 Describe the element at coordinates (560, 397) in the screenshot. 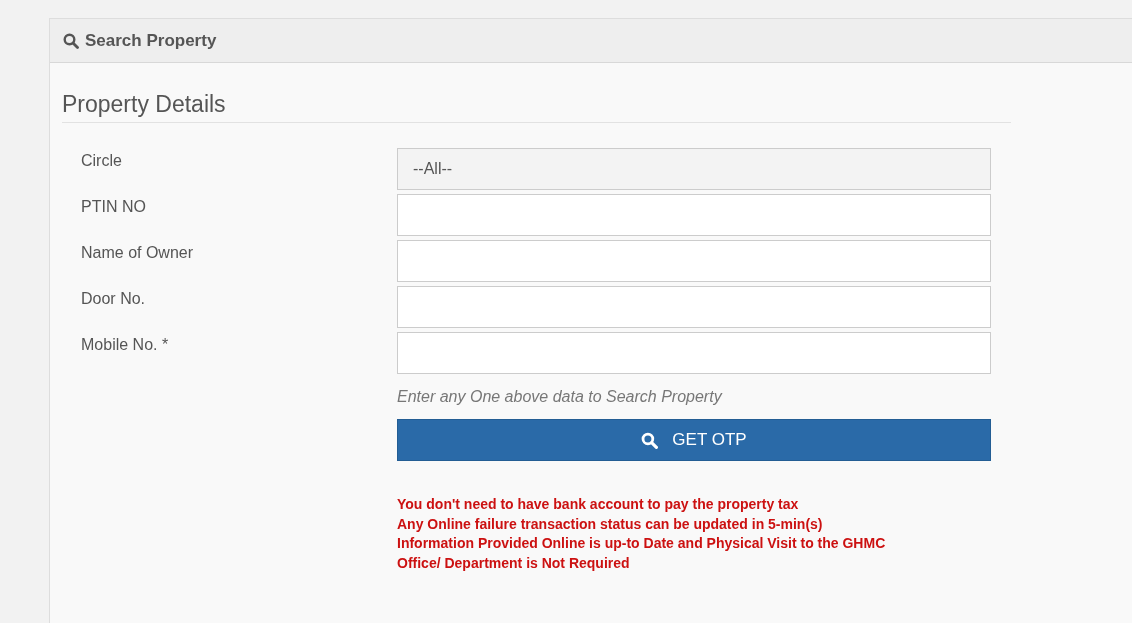

I see `hint-text: Enter any One above data to Search Property` at that location.